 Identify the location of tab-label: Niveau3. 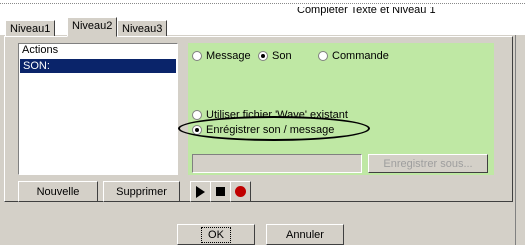
(142, 29).